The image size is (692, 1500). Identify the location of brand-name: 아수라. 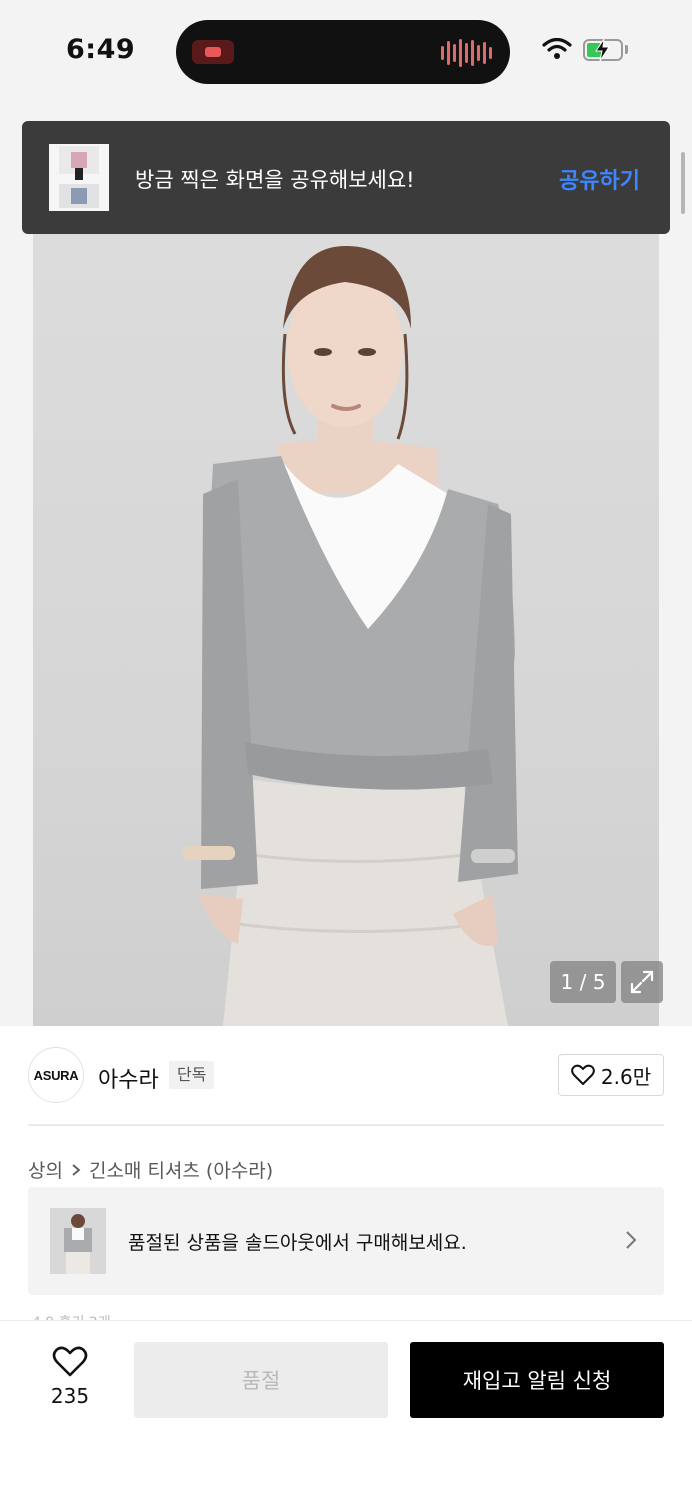
(128, 1078).